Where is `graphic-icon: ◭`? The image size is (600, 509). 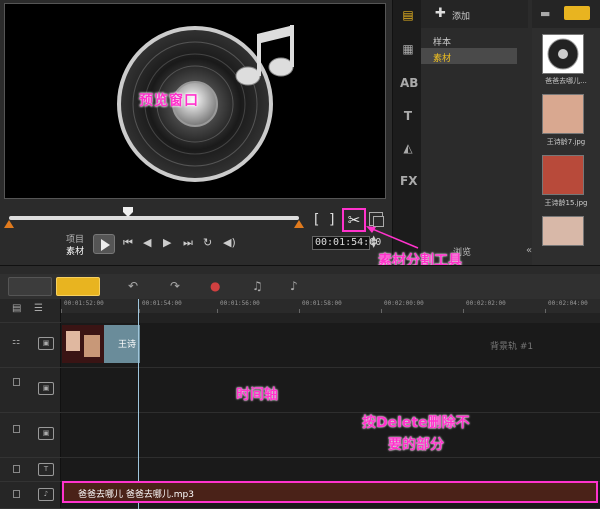
graphic-icon: ◭ is located at coordinates (408, 148).